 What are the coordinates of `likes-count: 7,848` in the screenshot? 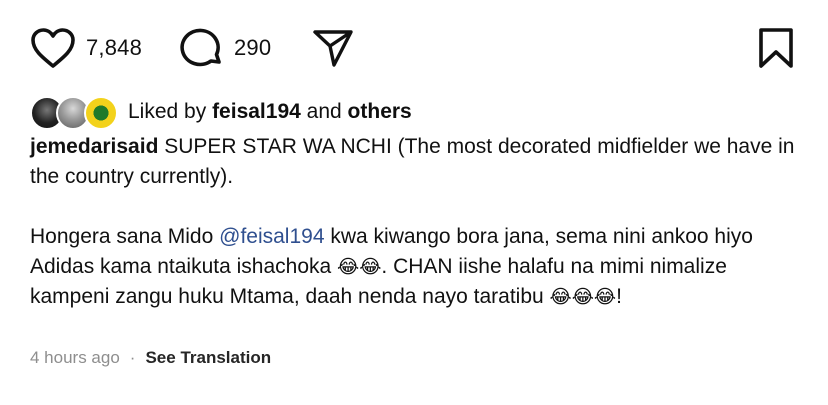 It's located at (114, 47).